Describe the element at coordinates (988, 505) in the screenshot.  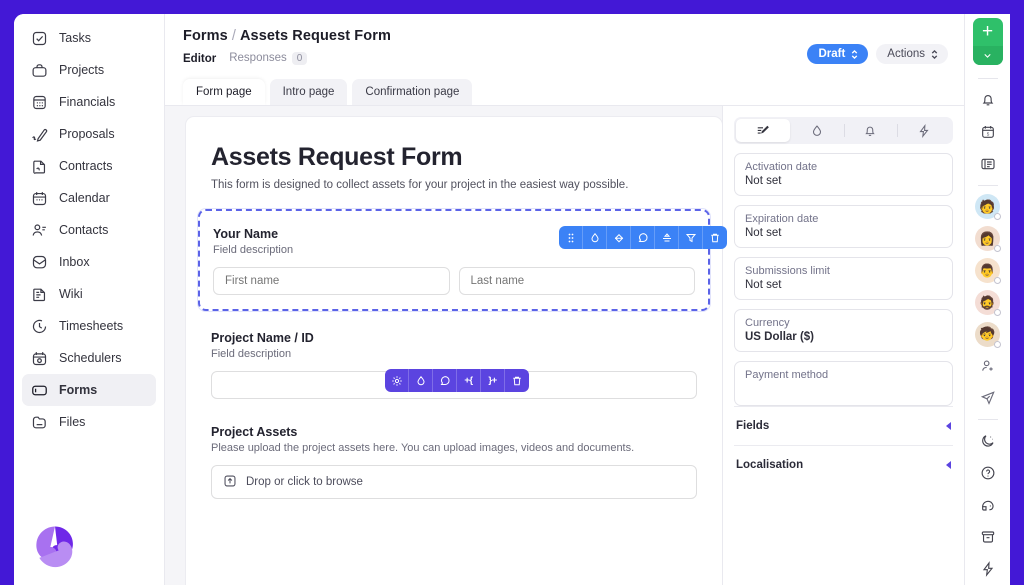
I see `rail-support-button` at that location.